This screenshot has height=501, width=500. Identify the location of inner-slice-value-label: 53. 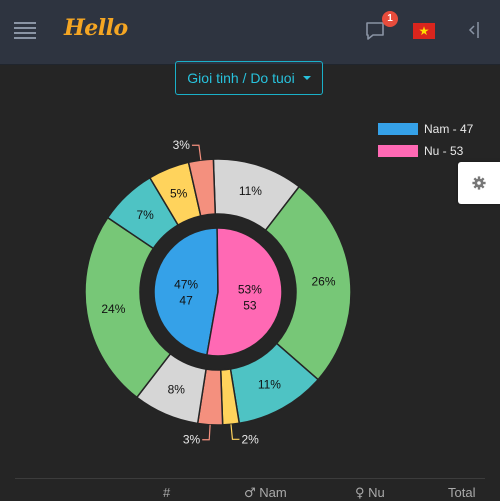
(250, 306).